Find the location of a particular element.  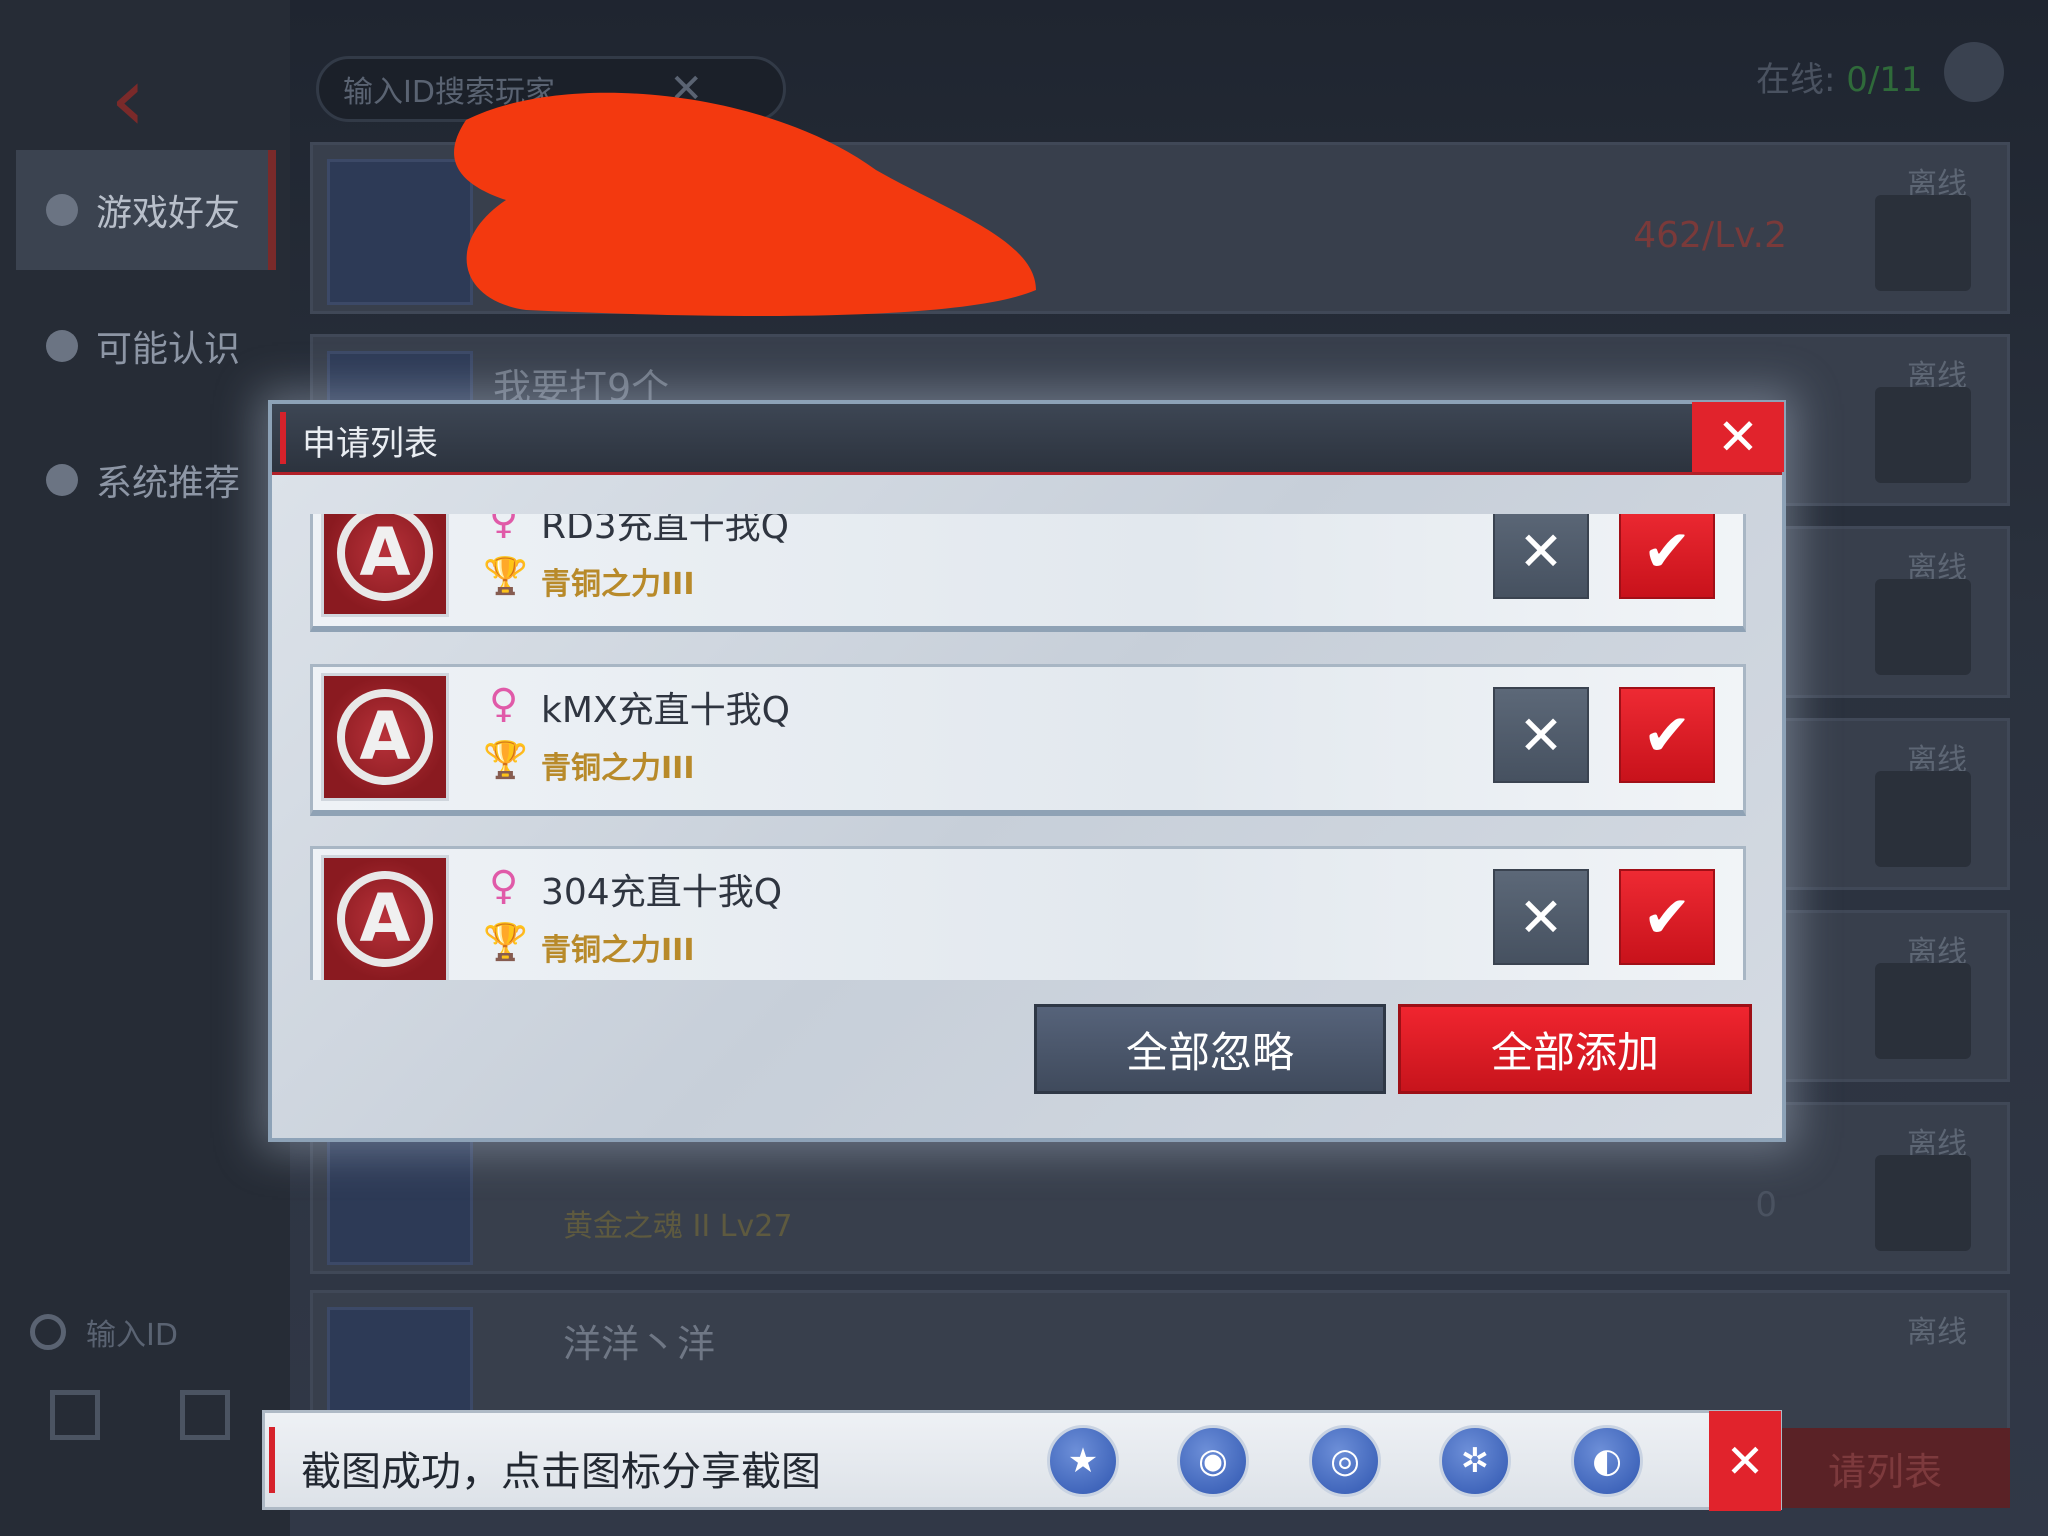

qq-icon: ◉ is located at coordinates (1213, 1461).